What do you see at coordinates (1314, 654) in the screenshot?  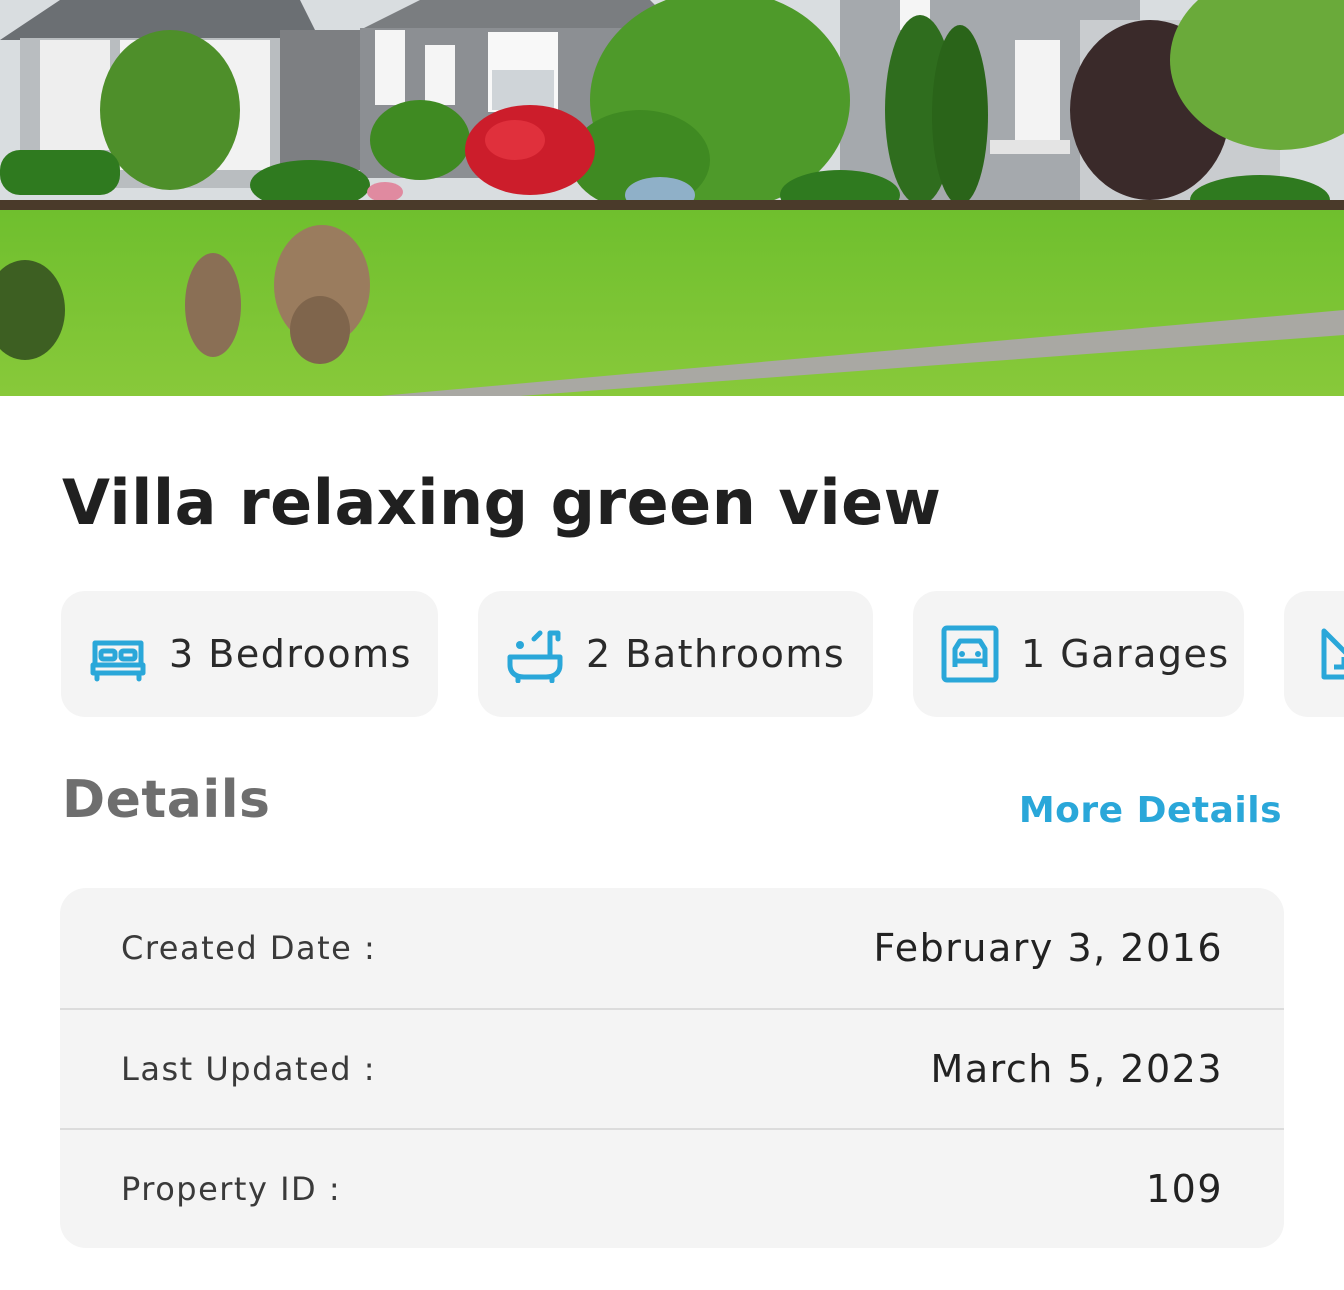 I see `feature-area` at bounding box center [1314, 654].